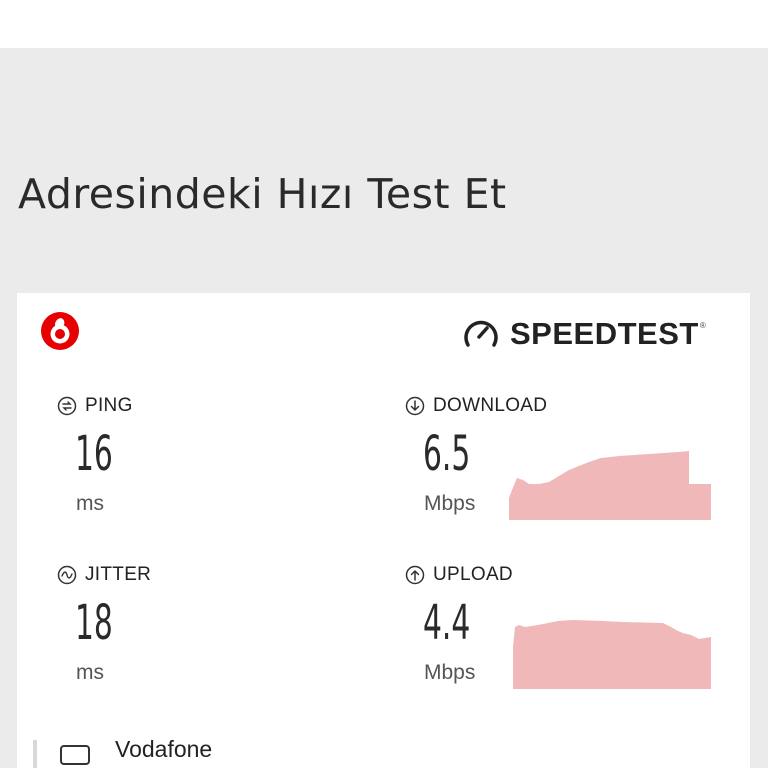 The width and height of the screenshot is (768, 768). I want to click on download-label: DOWNLOAD, so click(476, 406).